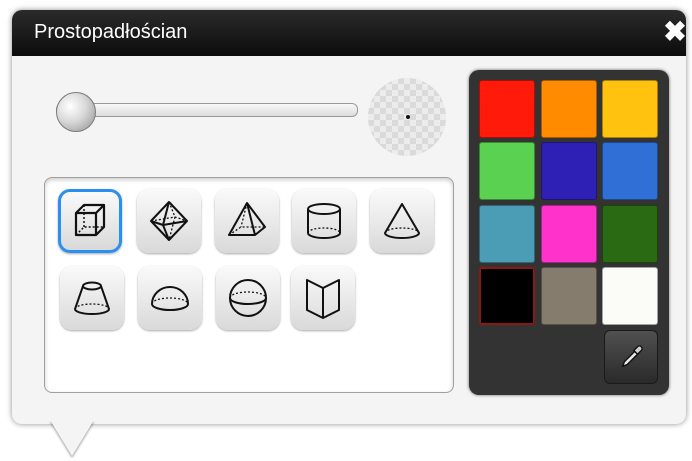  I want to click on cuboid-icon, so click(90, 220).